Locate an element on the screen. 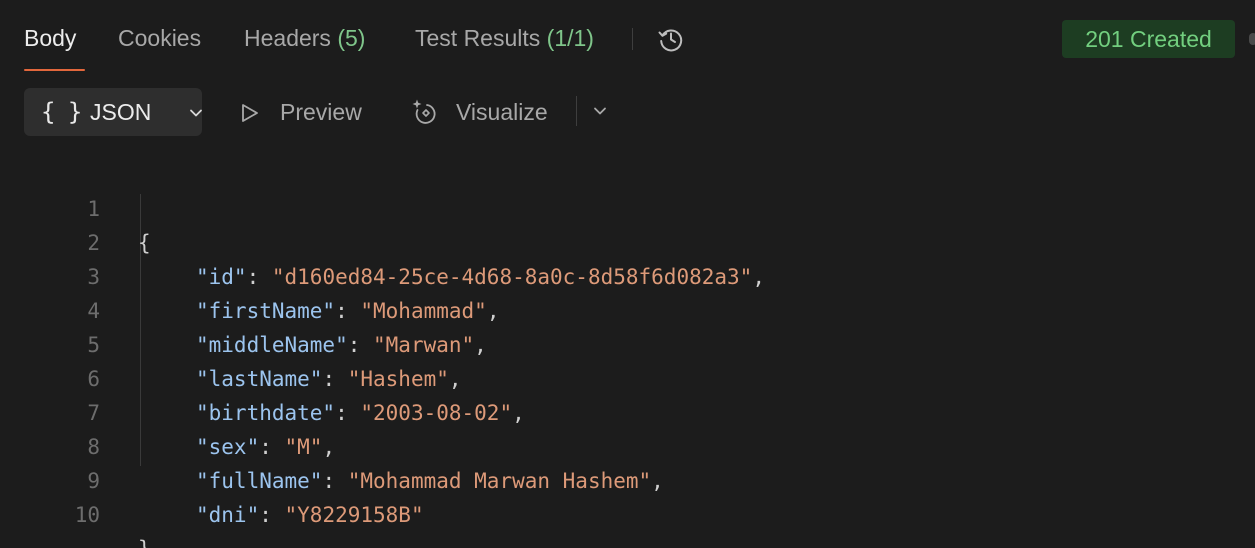  preview-label: Preview is located at coordinates (321, 112).